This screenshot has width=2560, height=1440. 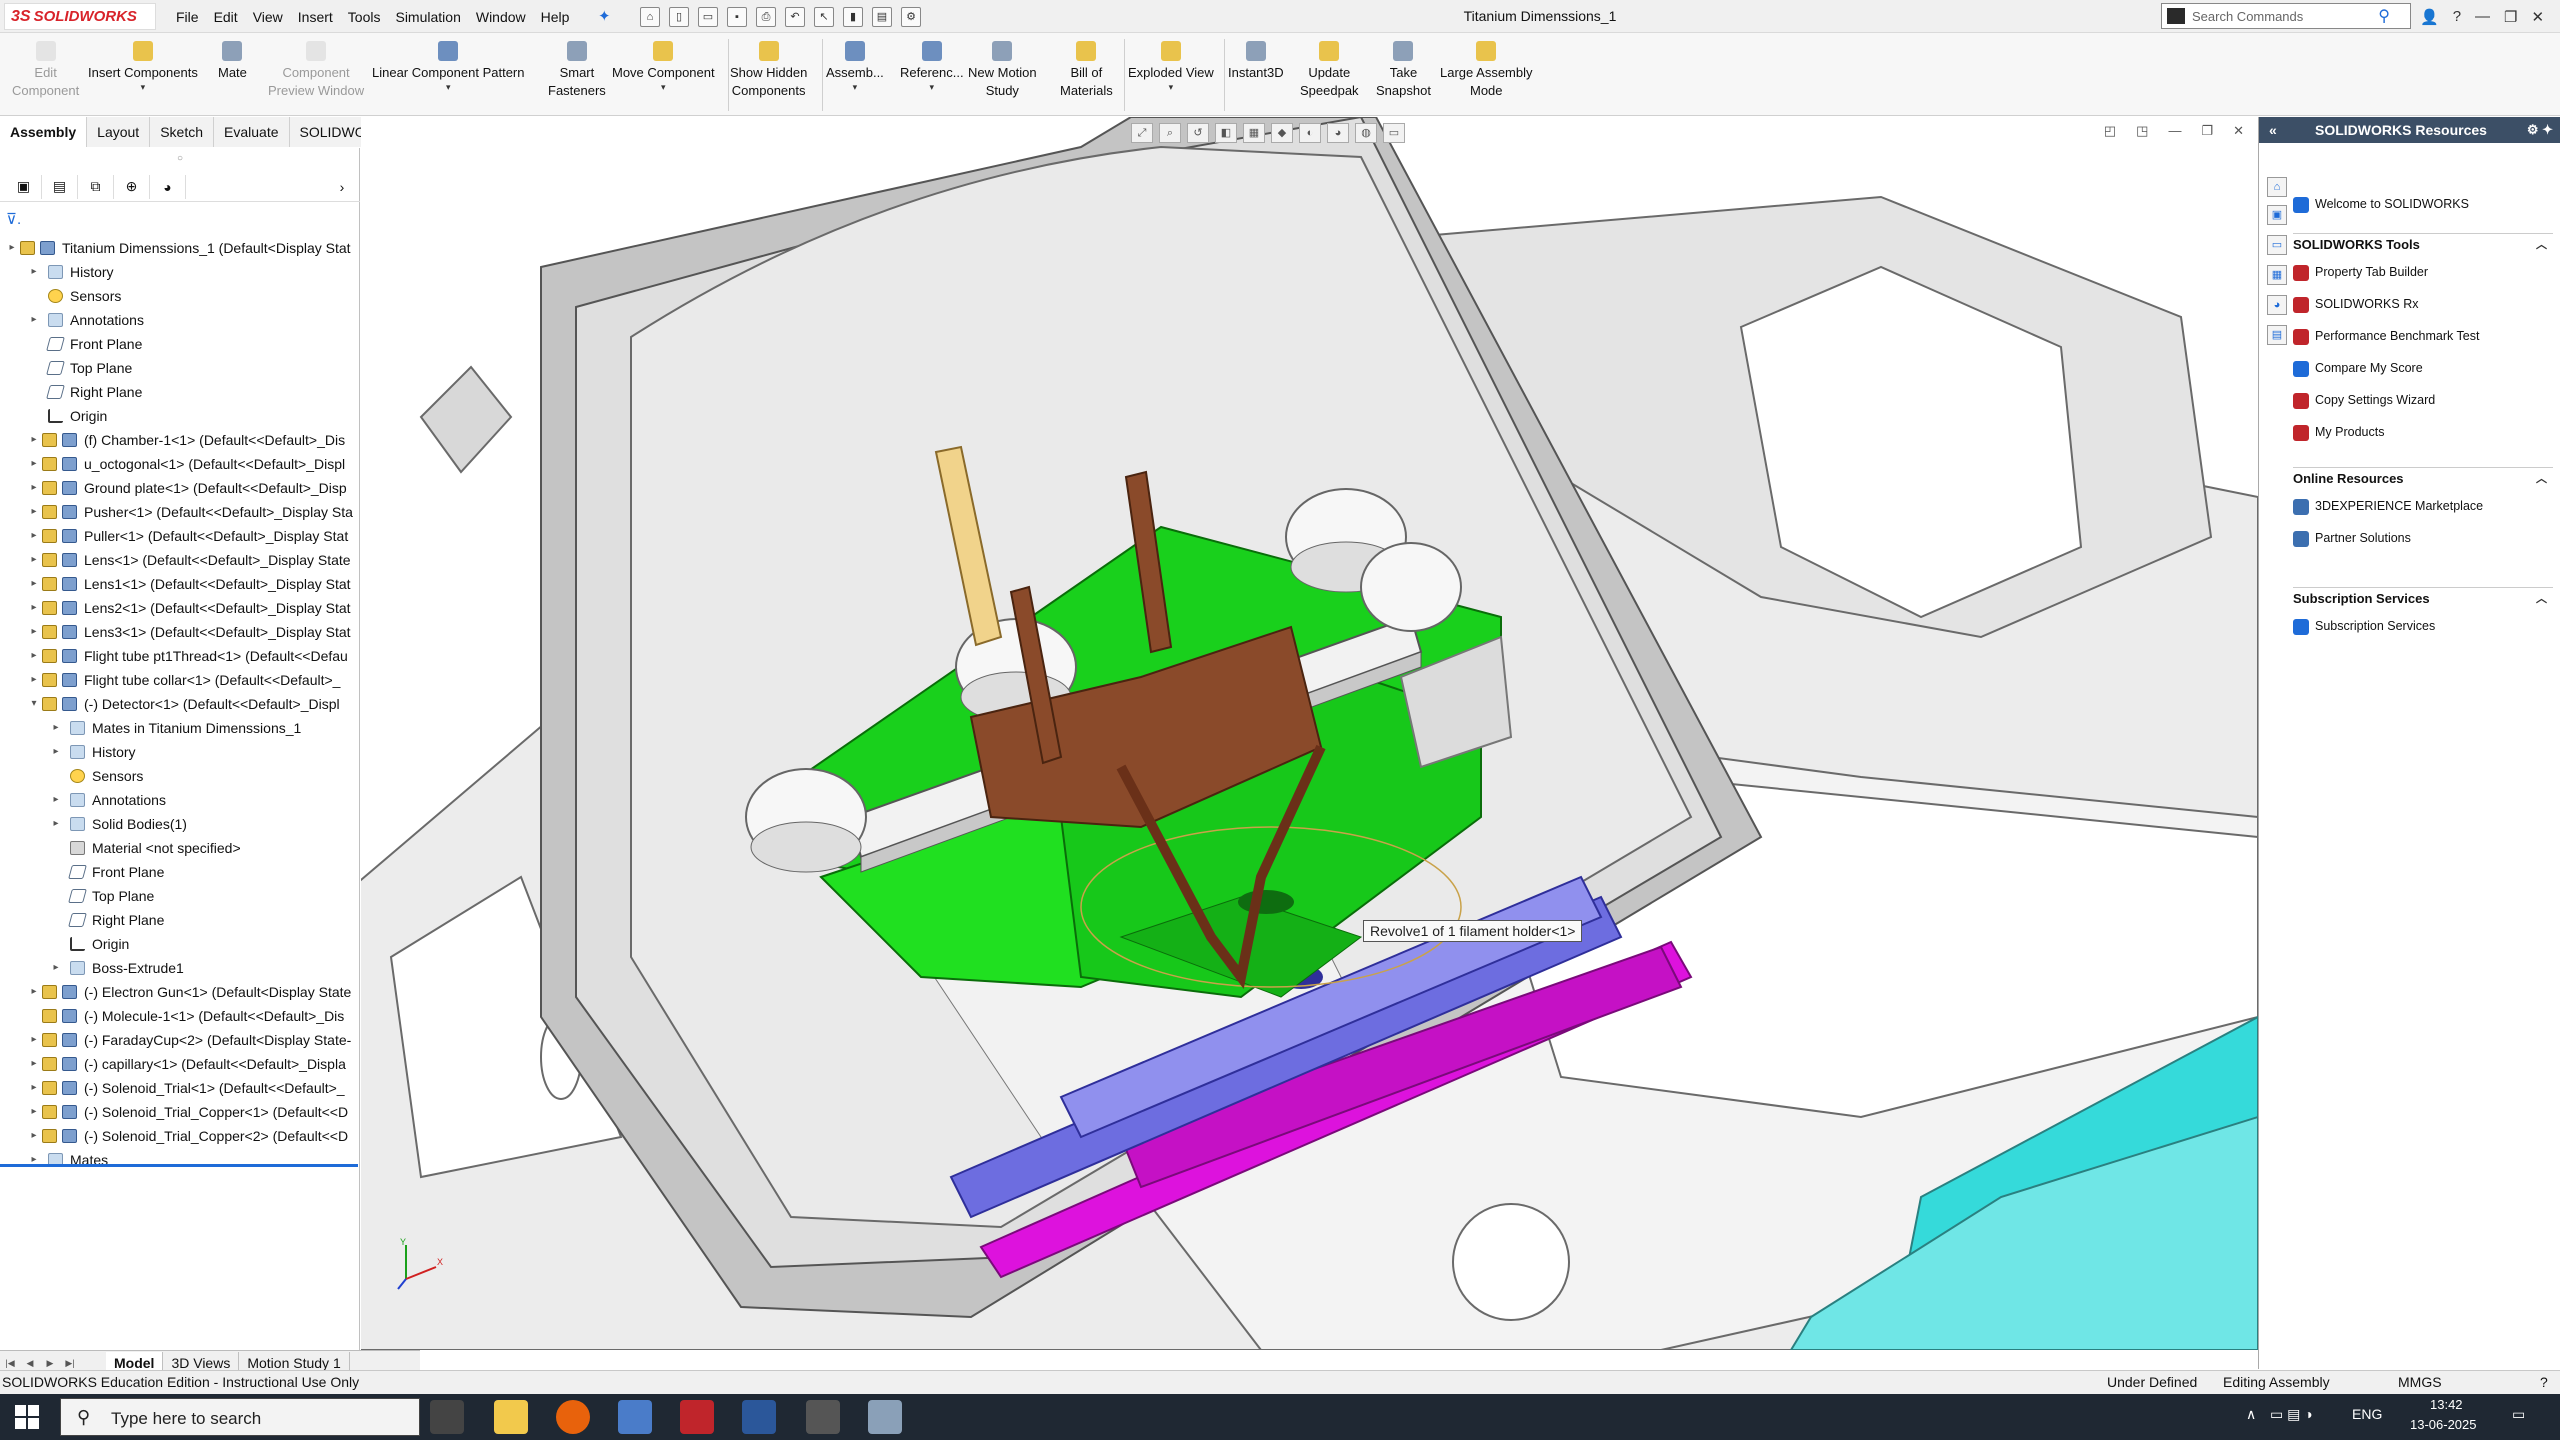 What do you see at coordinates (45, 70) in the screenshot?
I see `command-button-0: Edit Component` at bounding box center [45, 70].